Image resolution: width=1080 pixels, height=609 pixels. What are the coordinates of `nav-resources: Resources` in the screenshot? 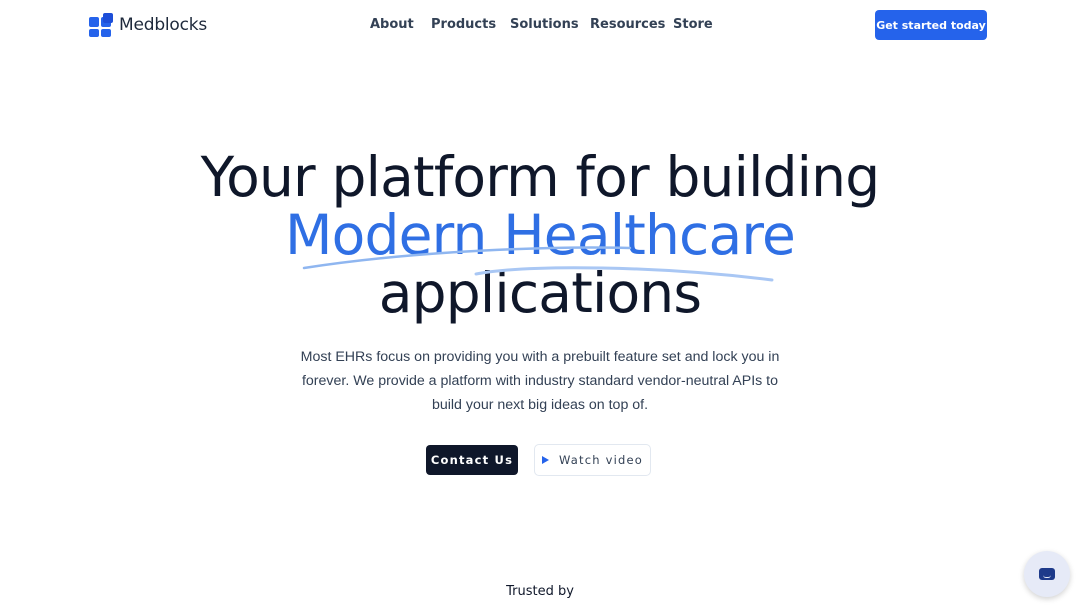 It's located at (627, 24).